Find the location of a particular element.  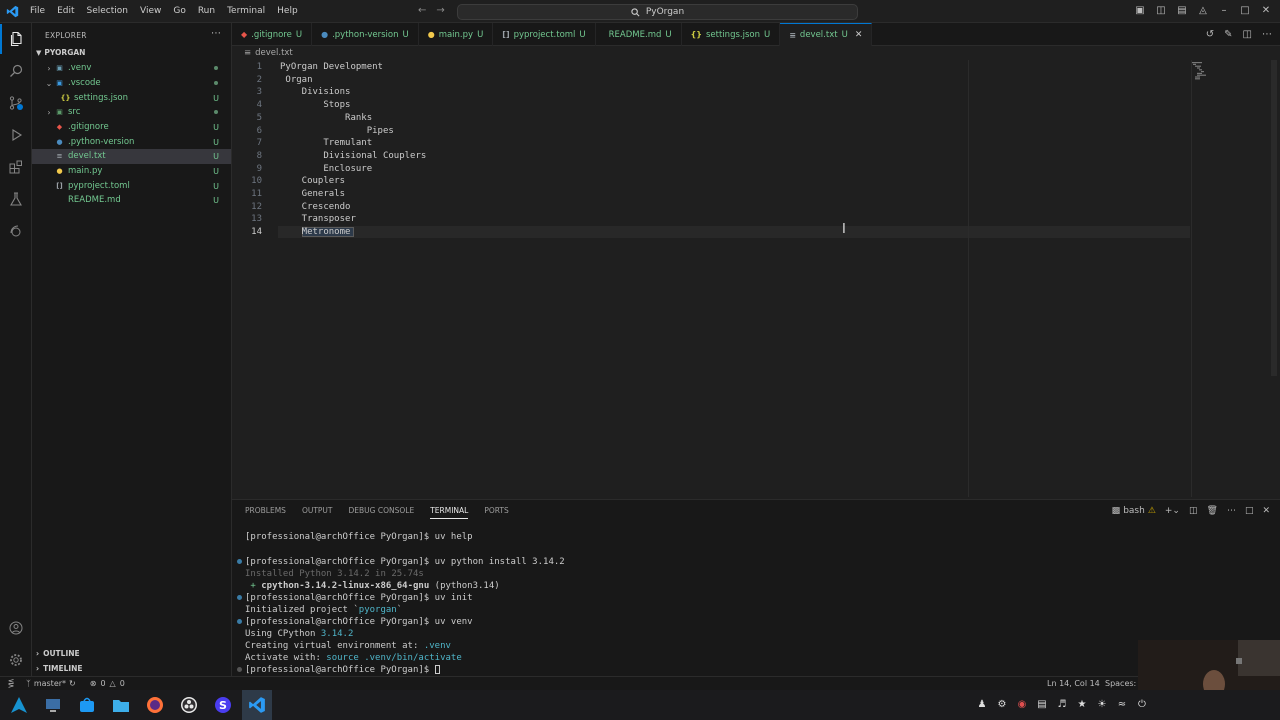

tree-item-pyproject-toml: [] pyproject.toml U is located at coordinates (131, 186).